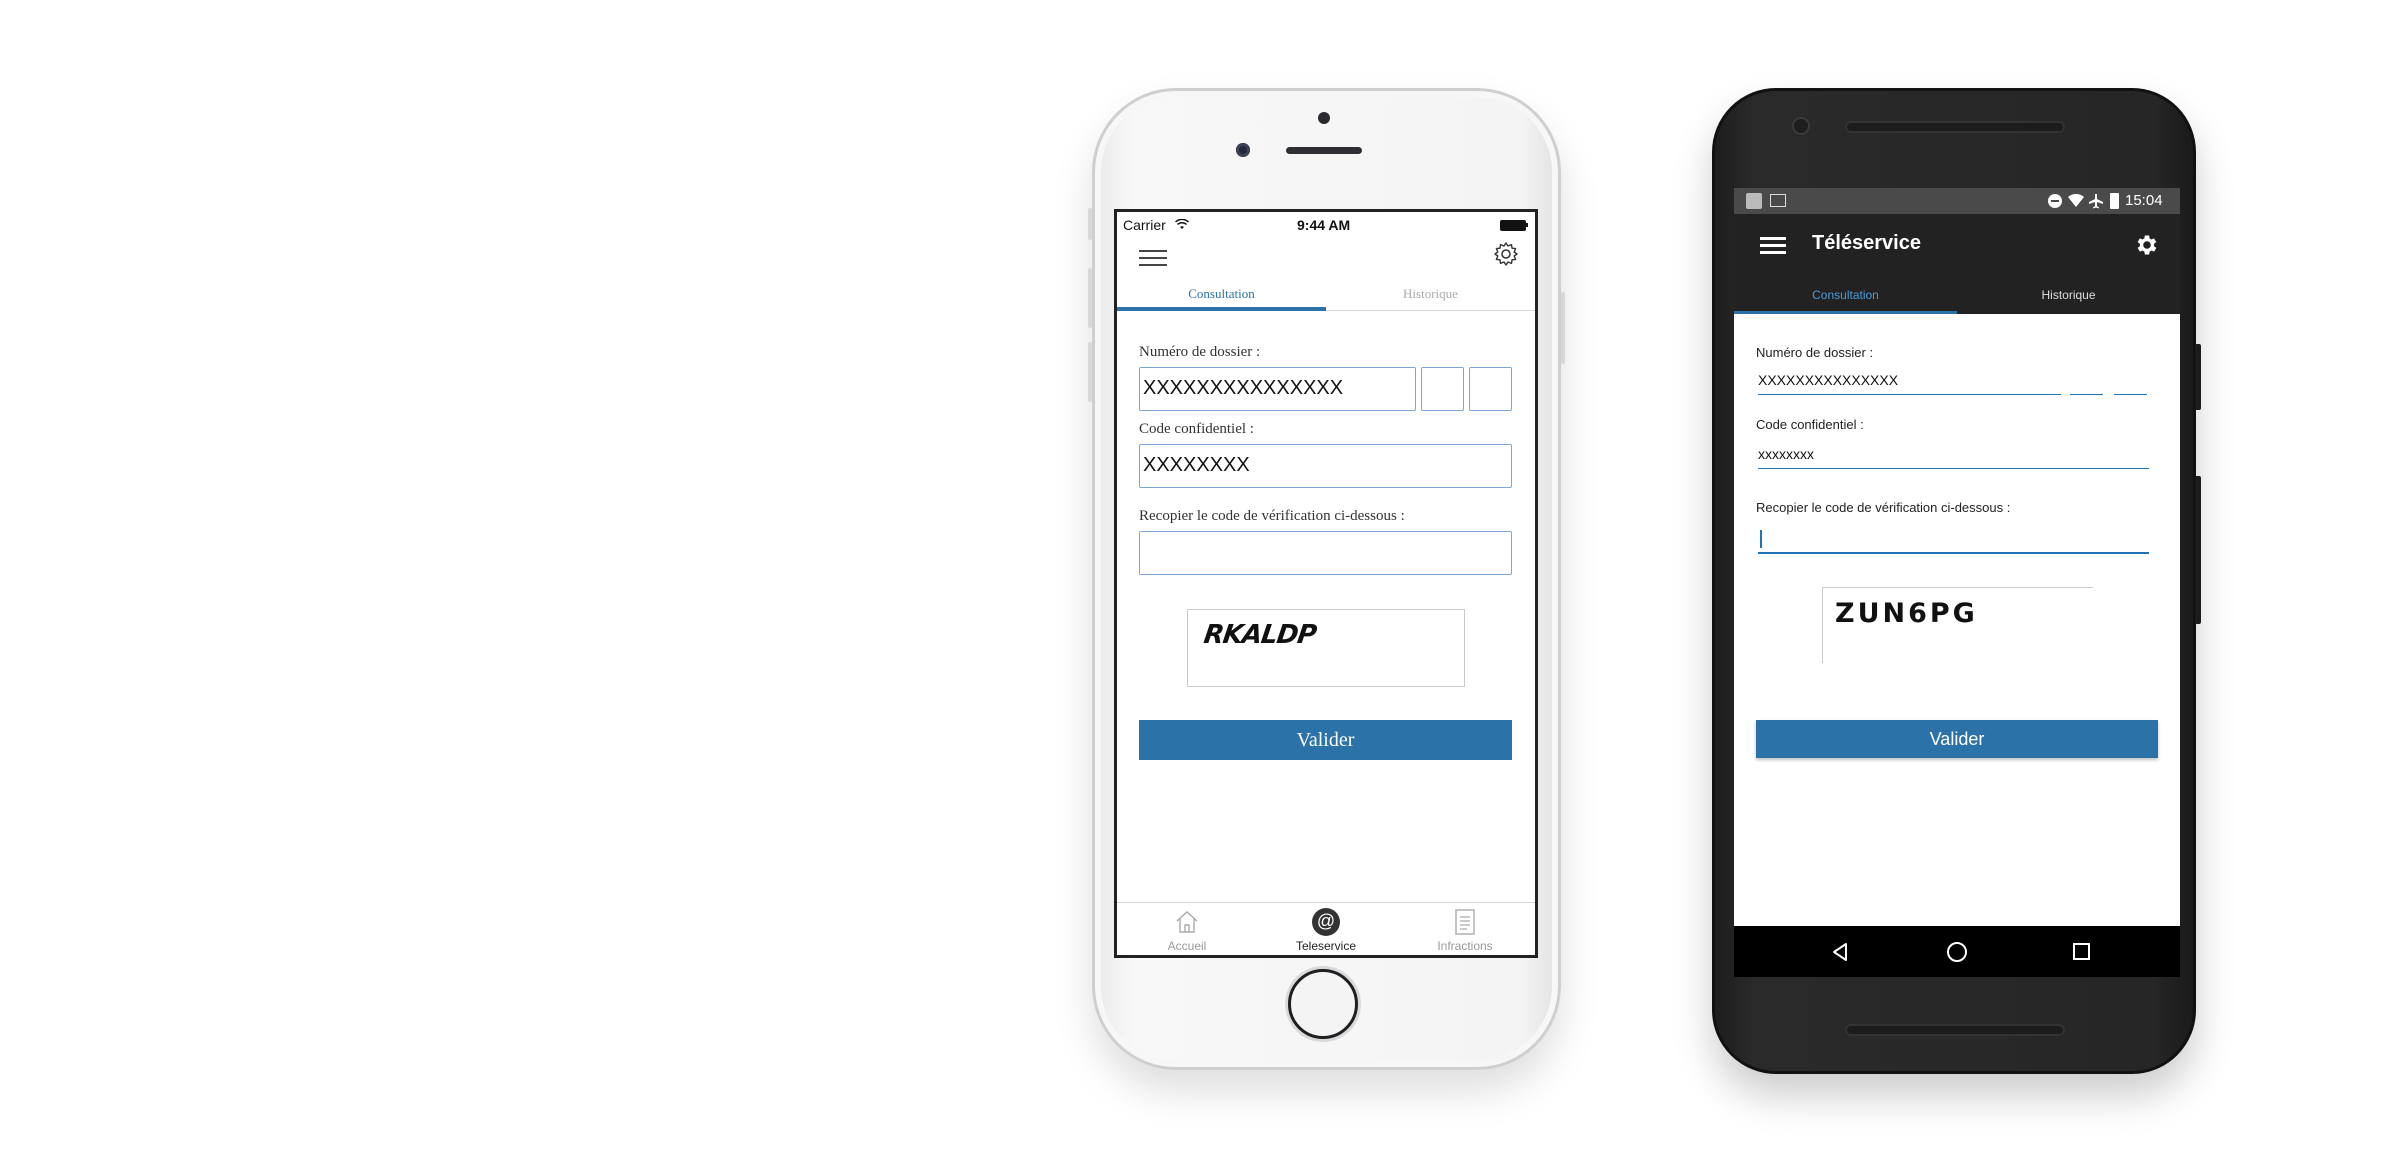 Image resolution: width=2400 pixels, height=1160 pixels. What do you see at coordinates (1801, 126) in the screenshot?
I see `android-front-camera` at bounding box center [1801, 126].